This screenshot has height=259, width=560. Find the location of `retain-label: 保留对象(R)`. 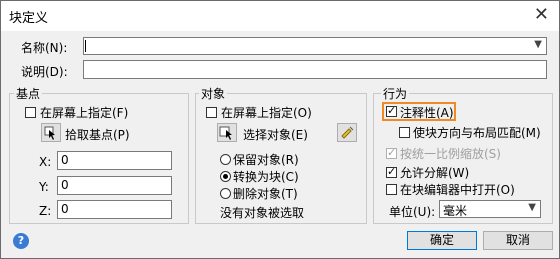

retain-label: 保留对象(R) is located at coordinates (266, 159).